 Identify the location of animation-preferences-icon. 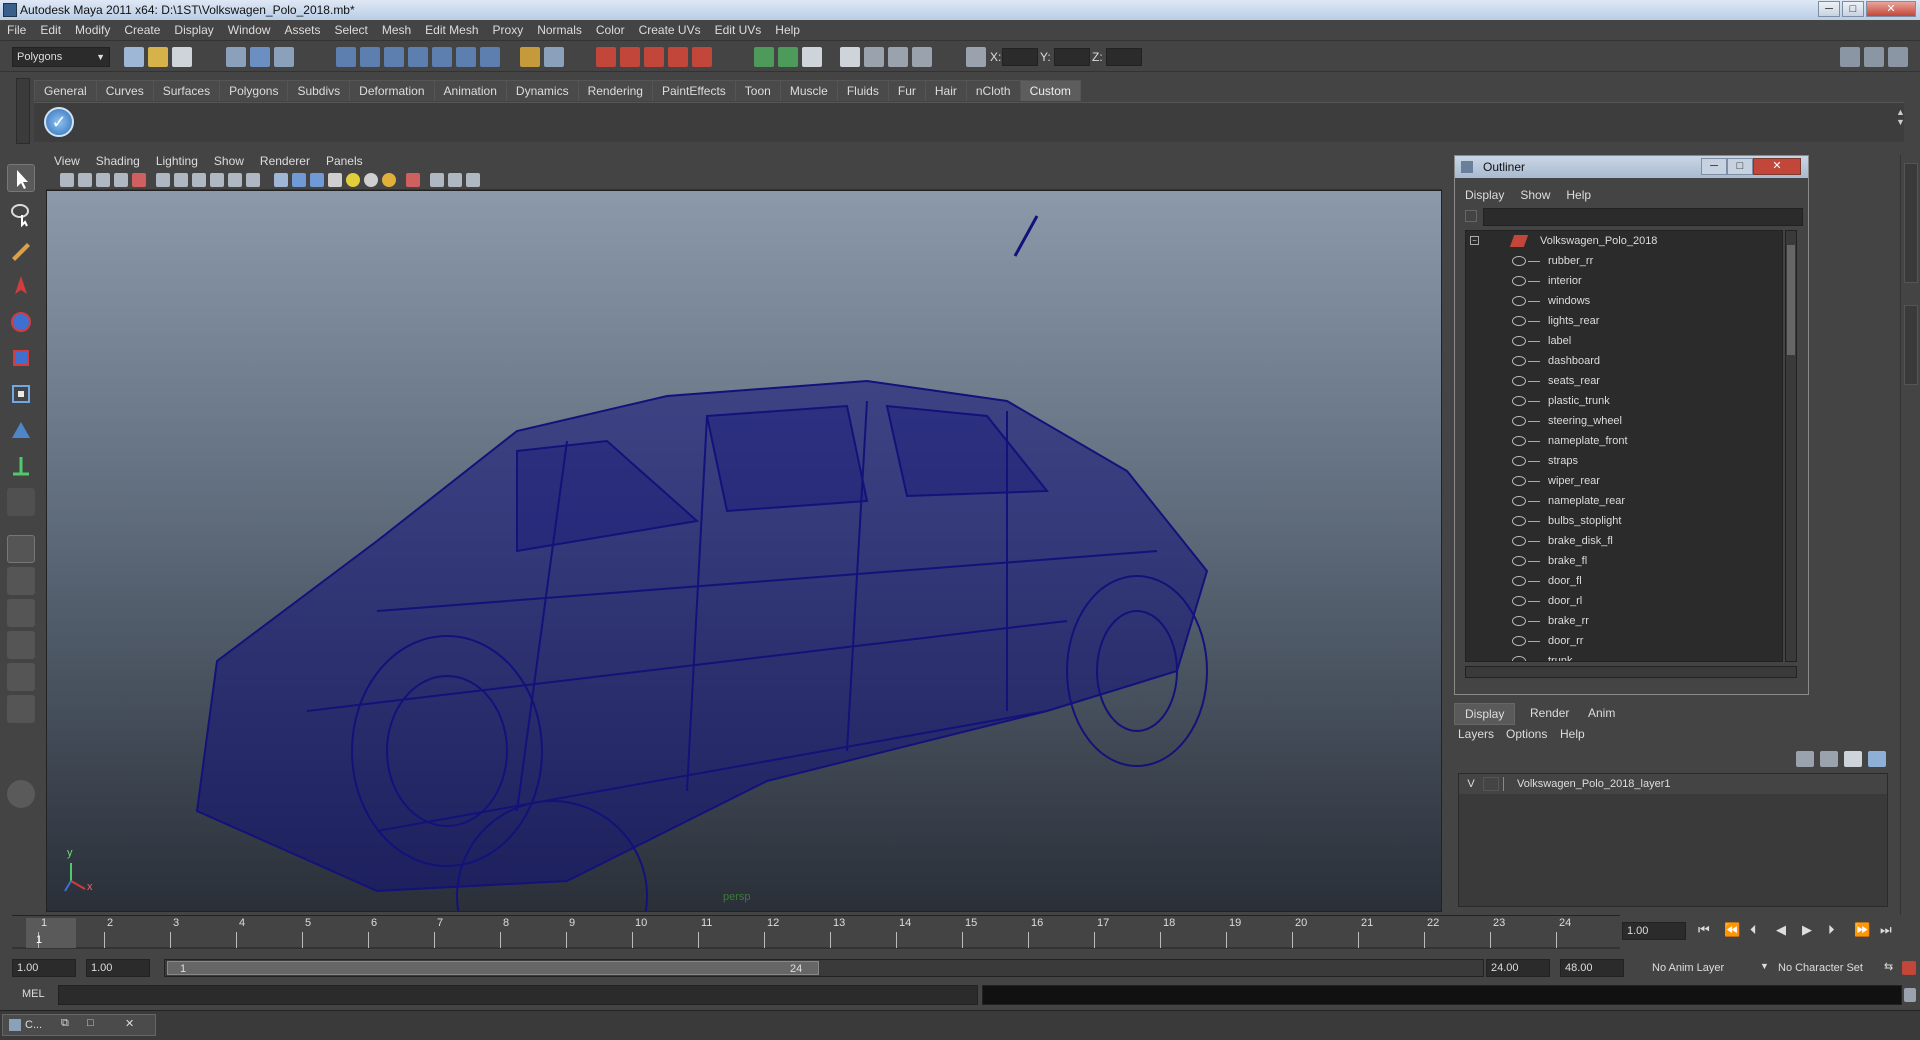
(1909, 968).